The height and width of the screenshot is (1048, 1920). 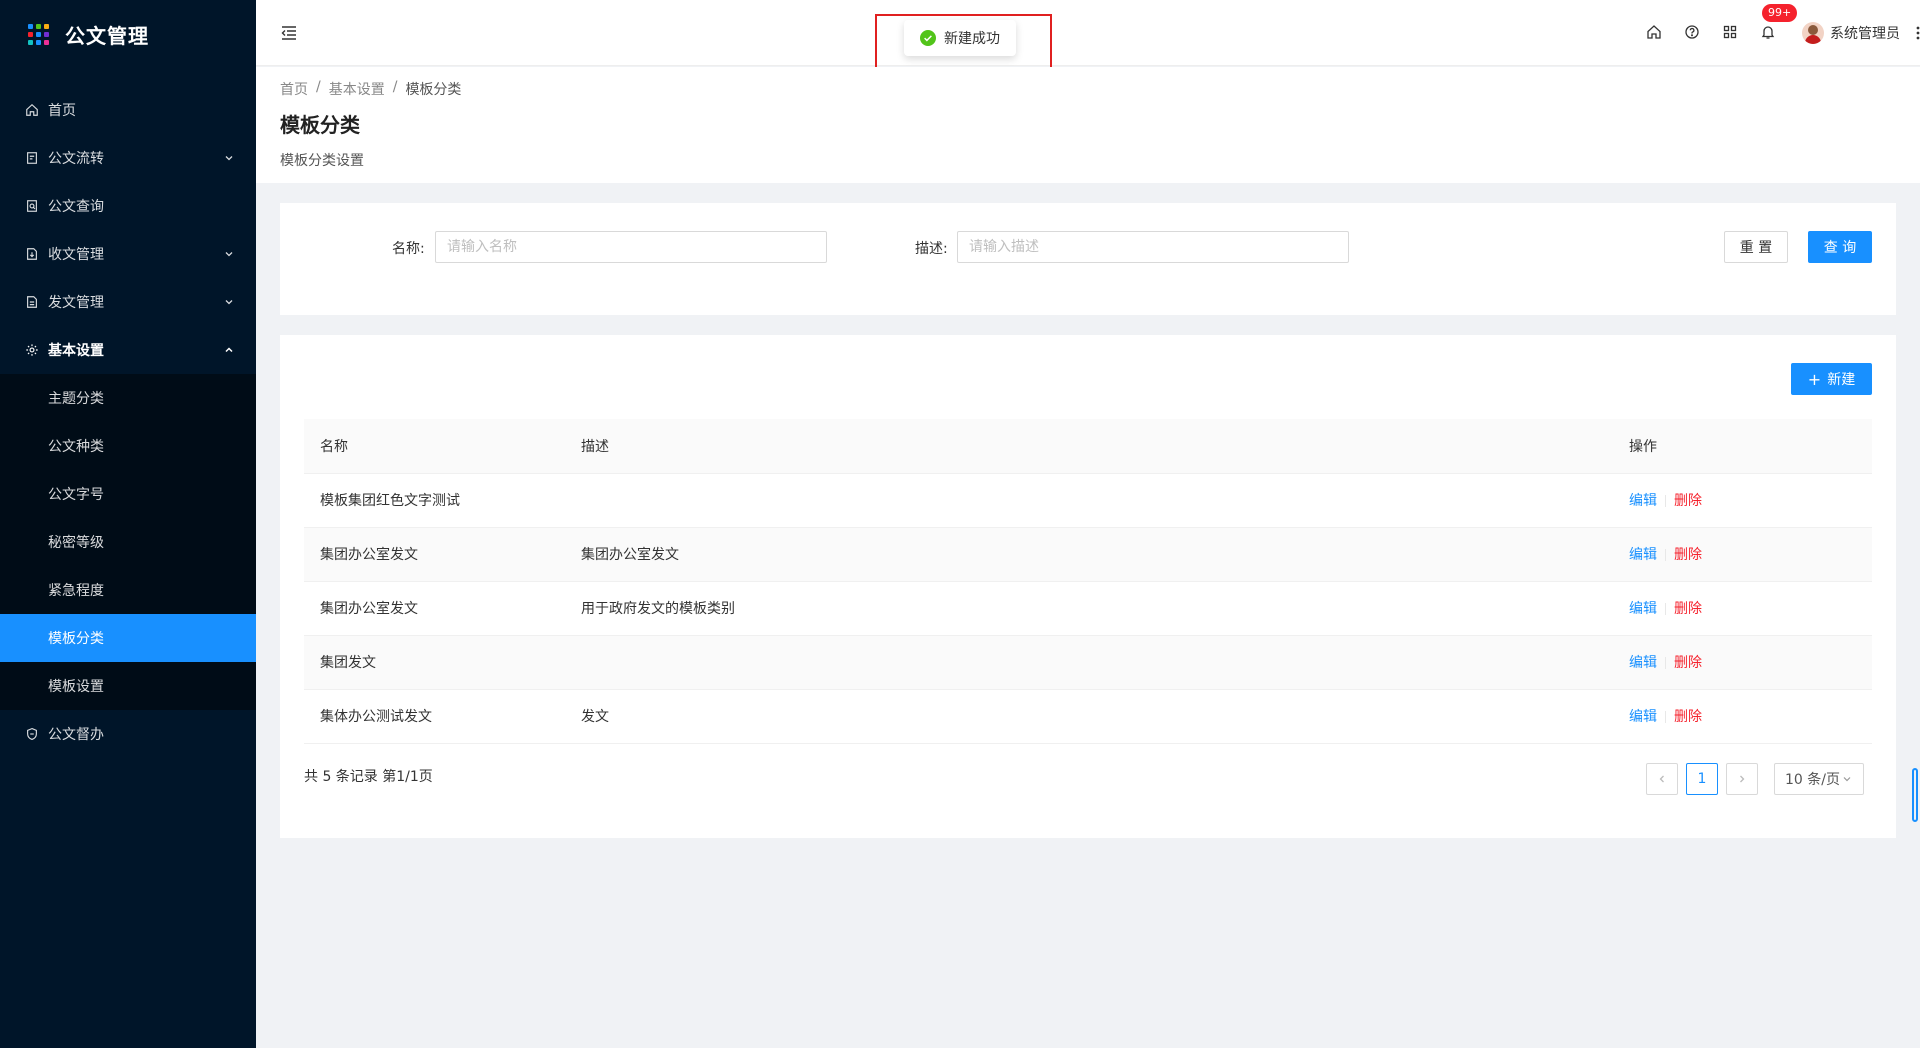 What do you see at coordinates (434, 446) in the screenshot?
I see `column-header-name: 名称` at bounding box center [434, 446].